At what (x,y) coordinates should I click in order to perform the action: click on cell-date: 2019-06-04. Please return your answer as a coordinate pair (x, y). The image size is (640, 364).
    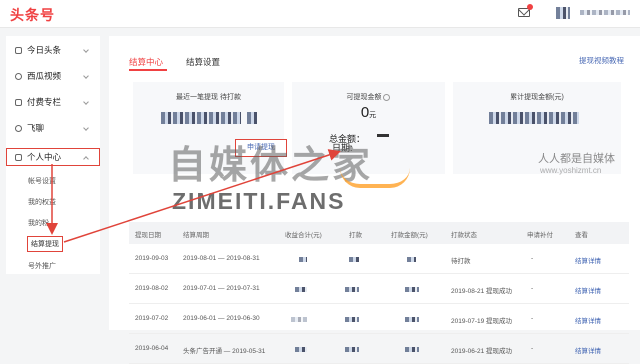
    Looking at the image, I should click on (152, 348).